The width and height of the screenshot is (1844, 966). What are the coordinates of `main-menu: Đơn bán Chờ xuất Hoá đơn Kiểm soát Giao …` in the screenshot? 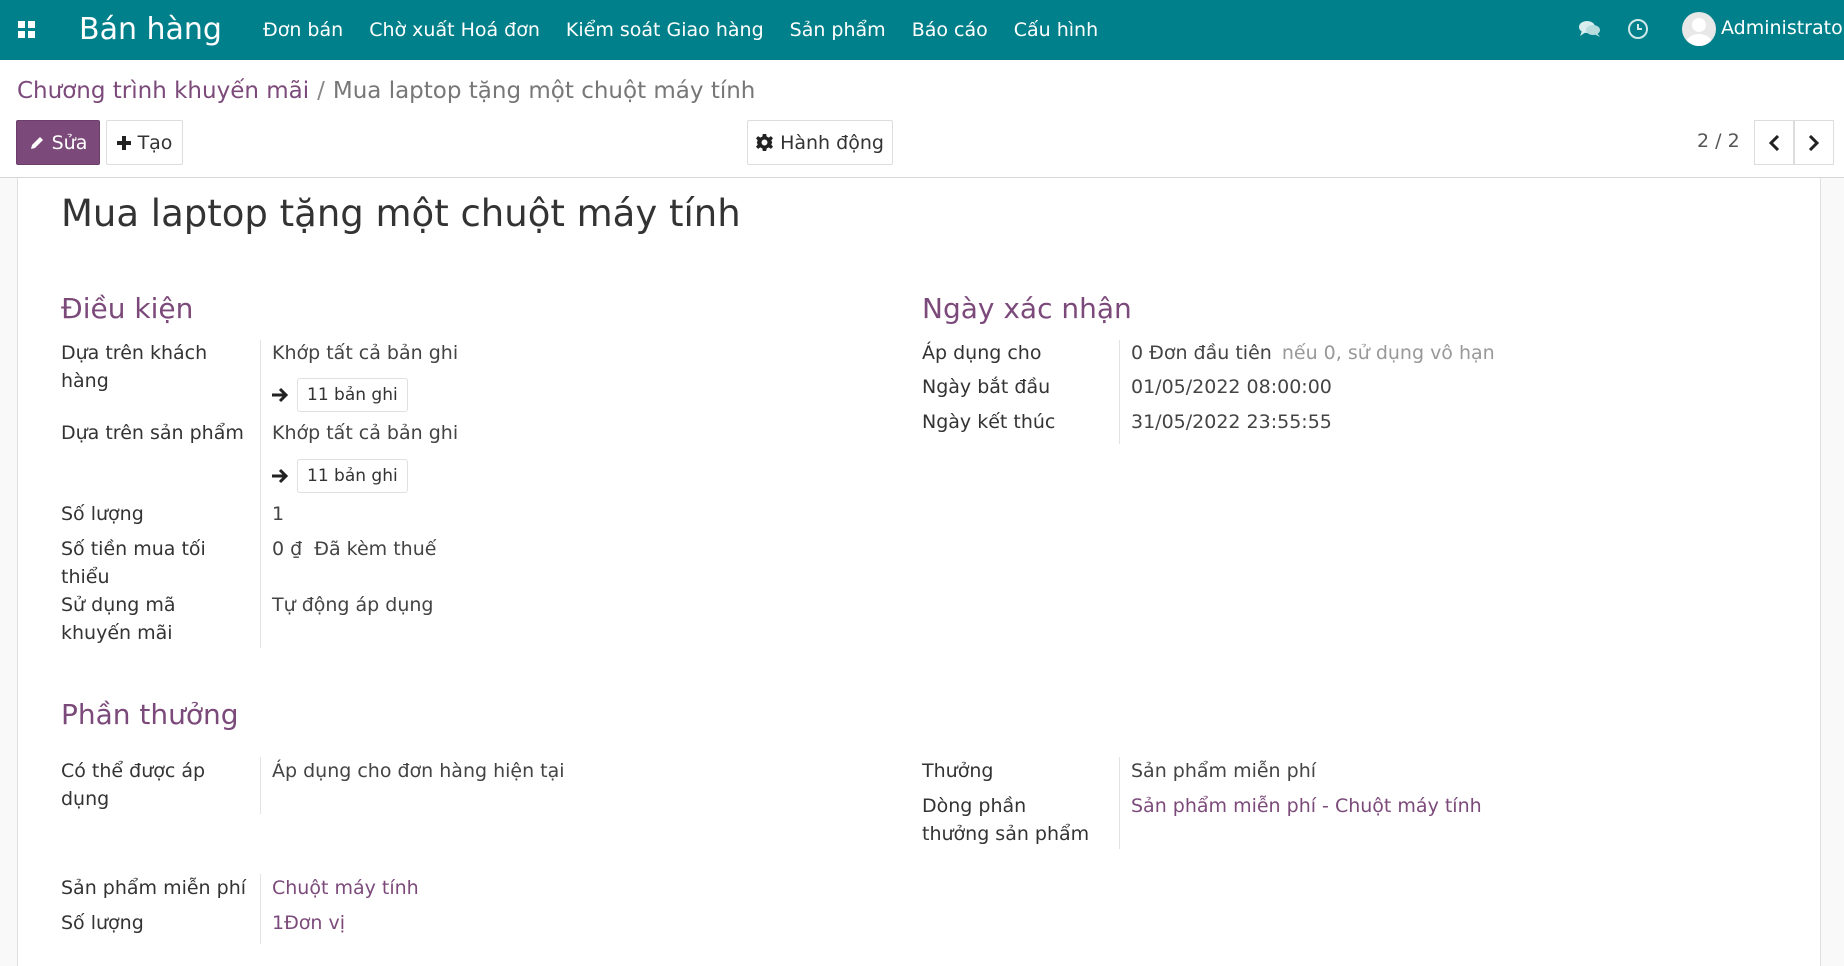 It's located at (680, 30).